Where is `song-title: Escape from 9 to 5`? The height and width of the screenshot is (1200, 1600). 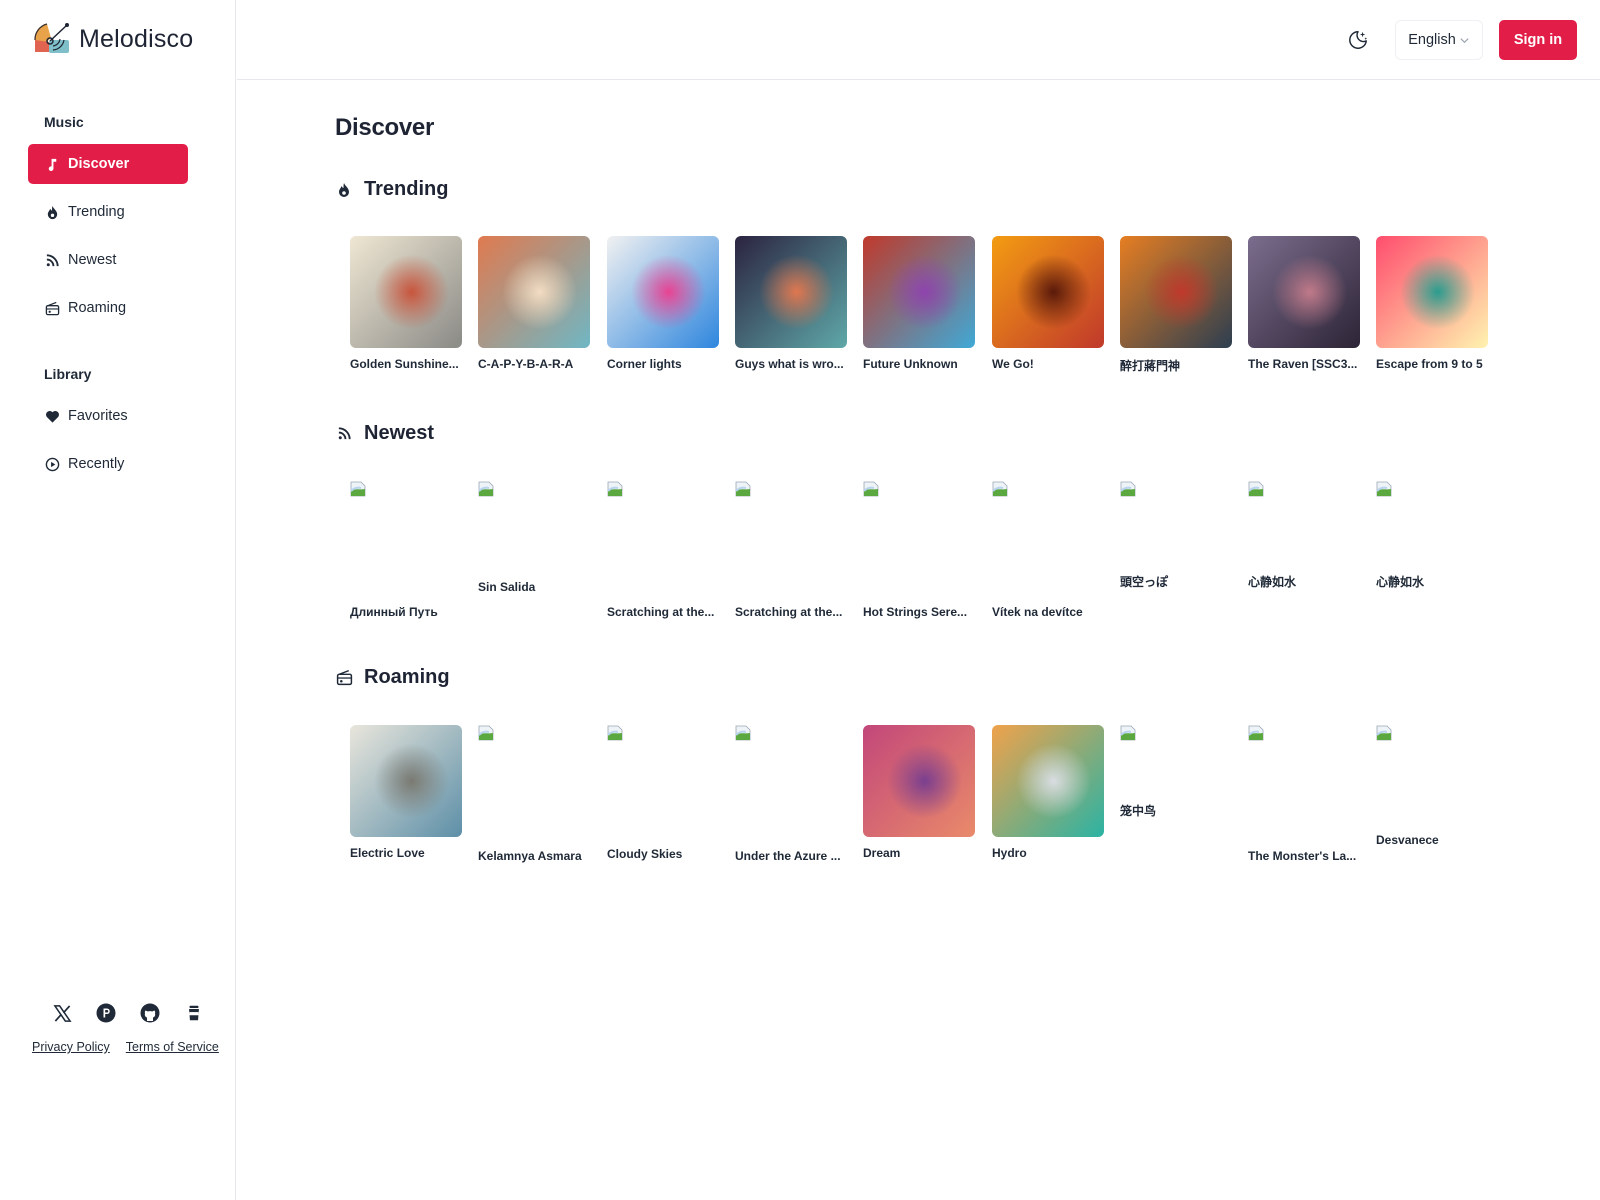 song-title: Escape from 9 to 5 is located at coordinates (1433, 364).